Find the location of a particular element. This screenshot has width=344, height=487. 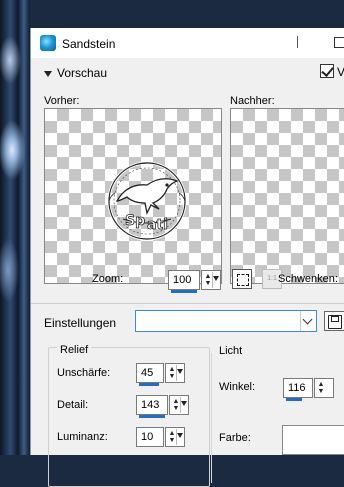

zoom-label: Zoom: is located at coordinates (108, 279).